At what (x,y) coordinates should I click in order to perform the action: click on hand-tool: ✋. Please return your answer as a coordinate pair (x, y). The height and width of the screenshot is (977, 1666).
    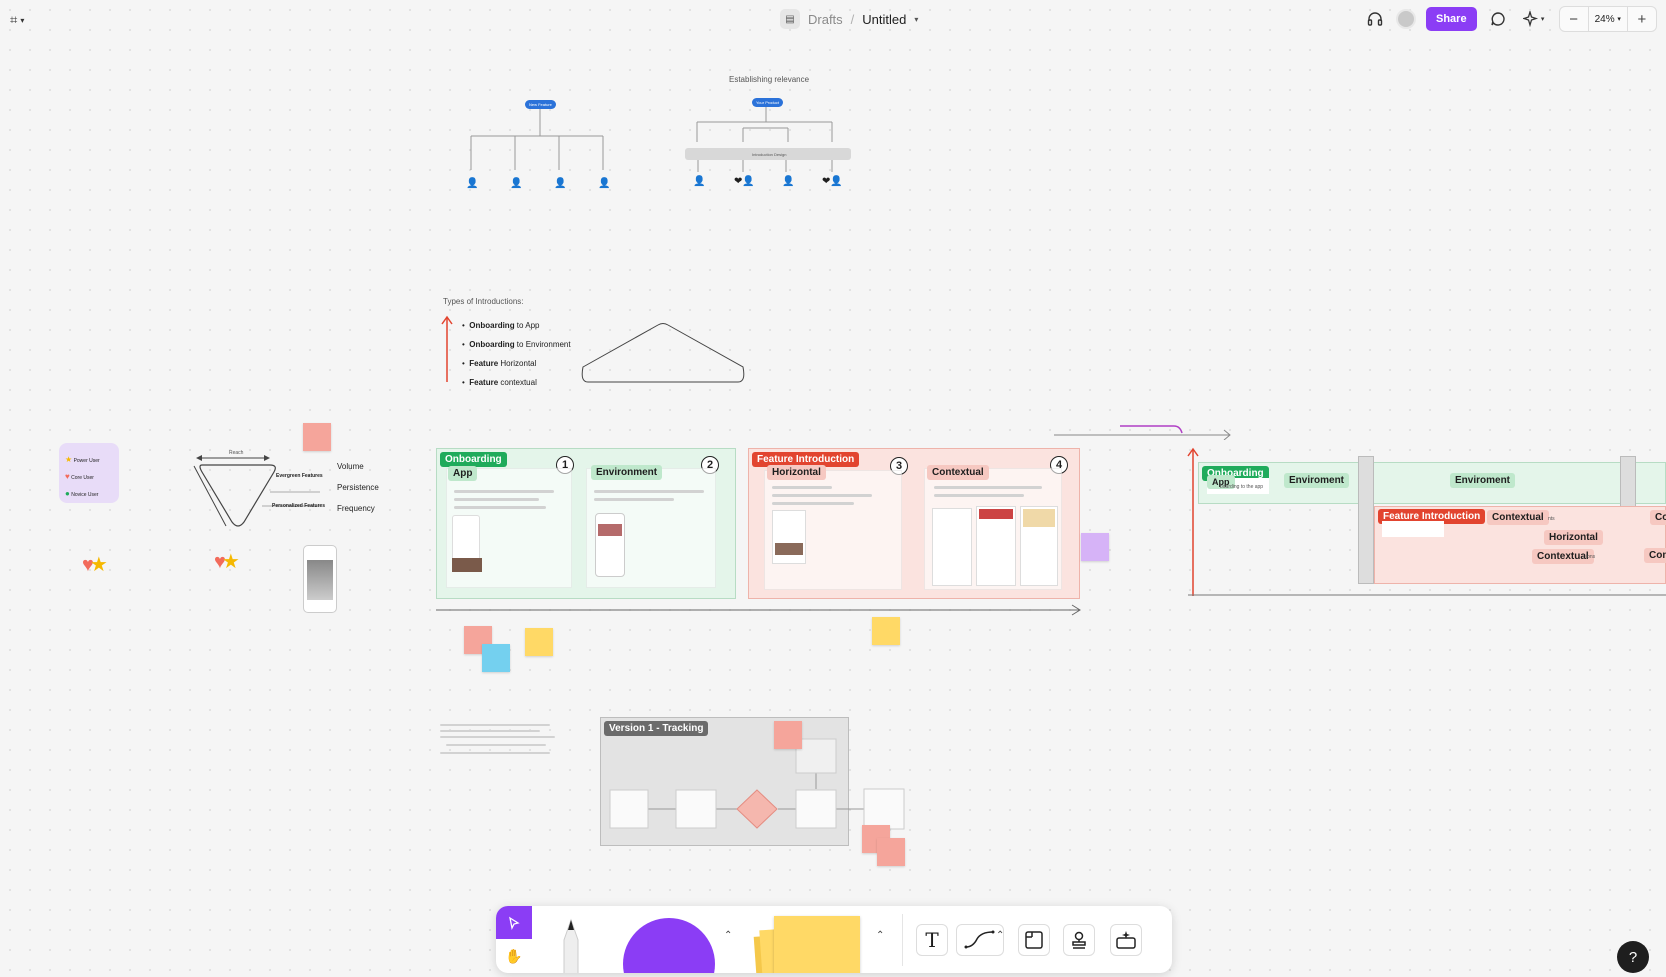
    Looking at the image, I should click on (514, 956).